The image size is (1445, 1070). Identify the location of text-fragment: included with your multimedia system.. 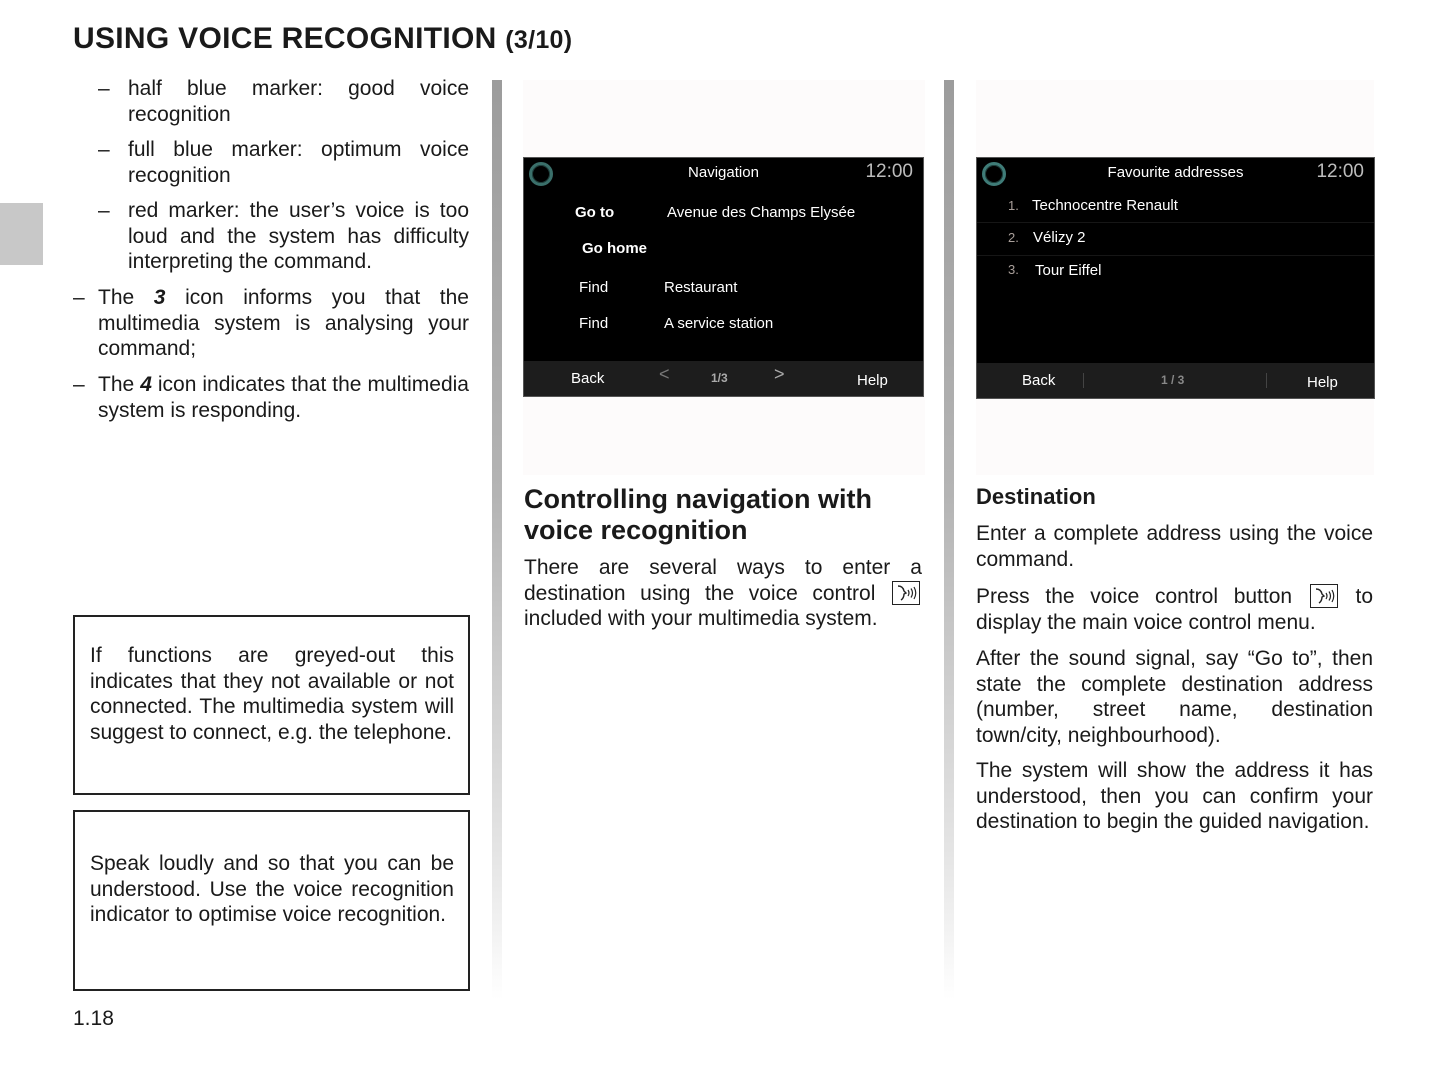
(701, 618).